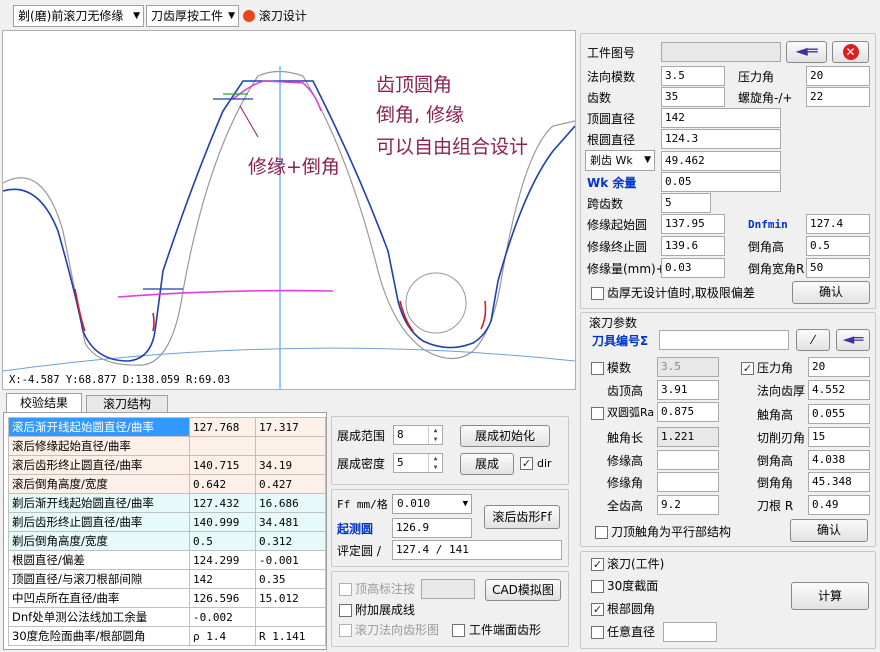  Describe the element at coordinates (693, 97) in the screenshot. I see `teeth-input: 35` at that location.